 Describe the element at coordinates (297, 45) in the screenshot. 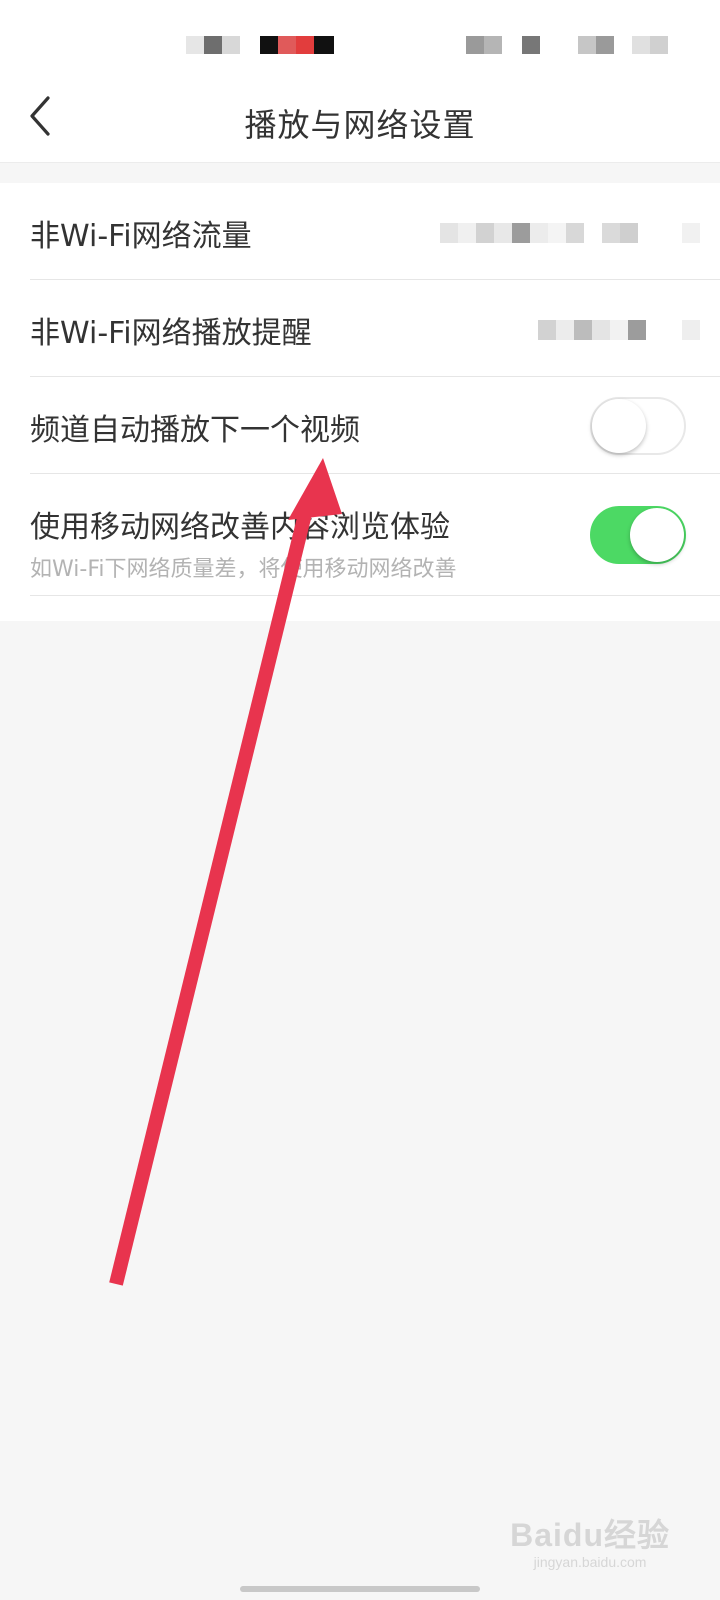

I see `status-bar-obscured-center` at that location.